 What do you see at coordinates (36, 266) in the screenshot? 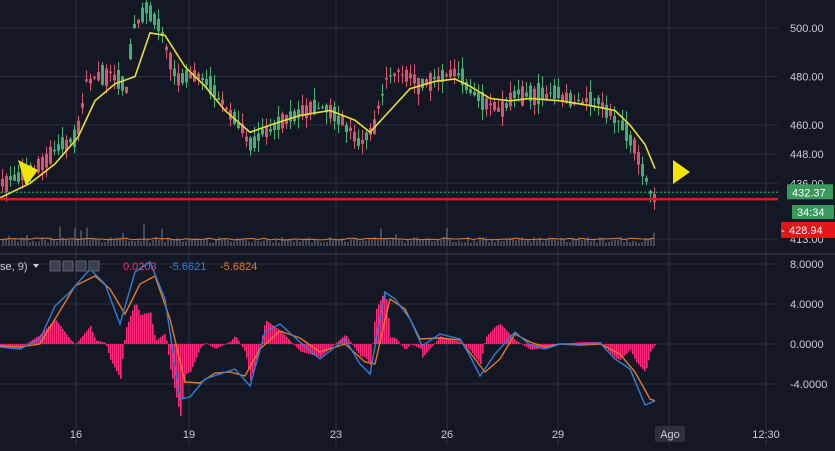
I see `chevron-down-icon` at bounding box center [36, 266].